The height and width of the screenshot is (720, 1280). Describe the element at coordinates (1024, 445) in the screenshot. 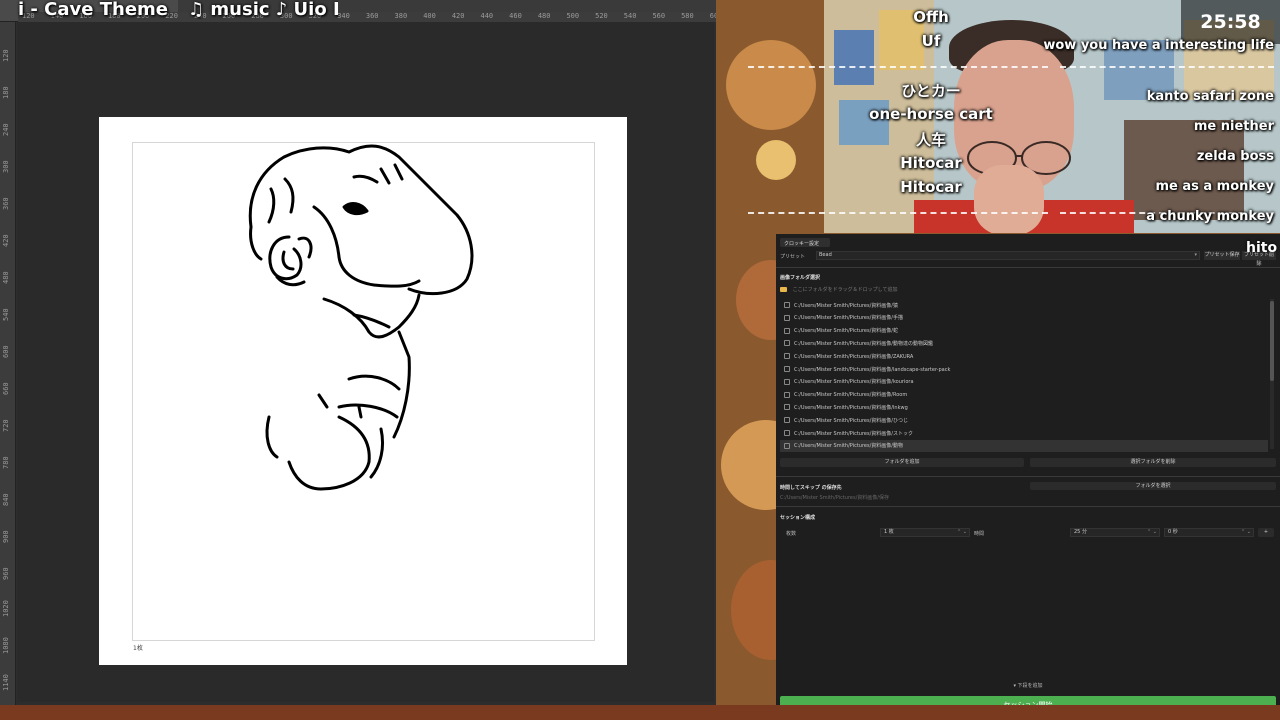

I see `folder-list-item: C:/Users/Mister Smith/Pictures/資料画像/動物` at that location.